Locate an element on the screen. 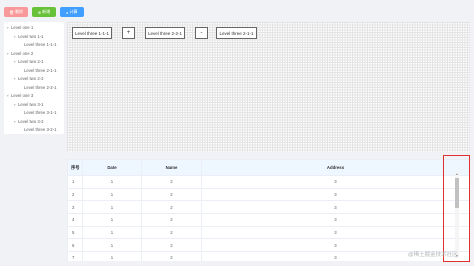 This screenshot has height=266, width=474. tree-node: ▼ Level one 3 is located at coordinates (19, 96).